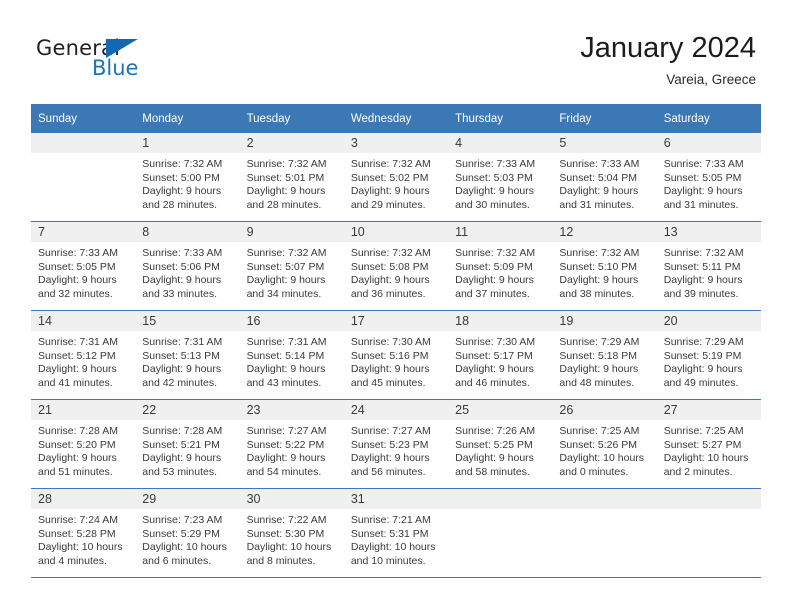  Describe the element at coordinates (389, 444) in the screenshot. I see `sunset-time: Sunset: 5:23 PM` at that location.